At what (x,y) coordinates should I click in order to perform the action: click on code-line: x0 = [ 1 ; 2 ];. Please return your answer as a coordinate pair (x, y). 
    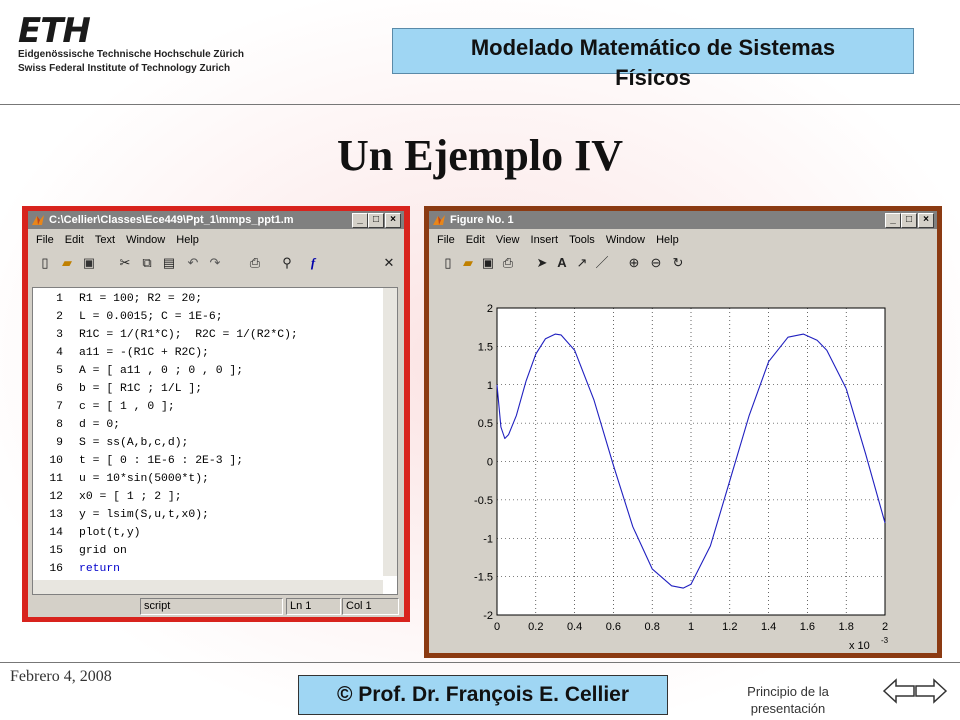
    Looking at the image, I should click on (130, 497).